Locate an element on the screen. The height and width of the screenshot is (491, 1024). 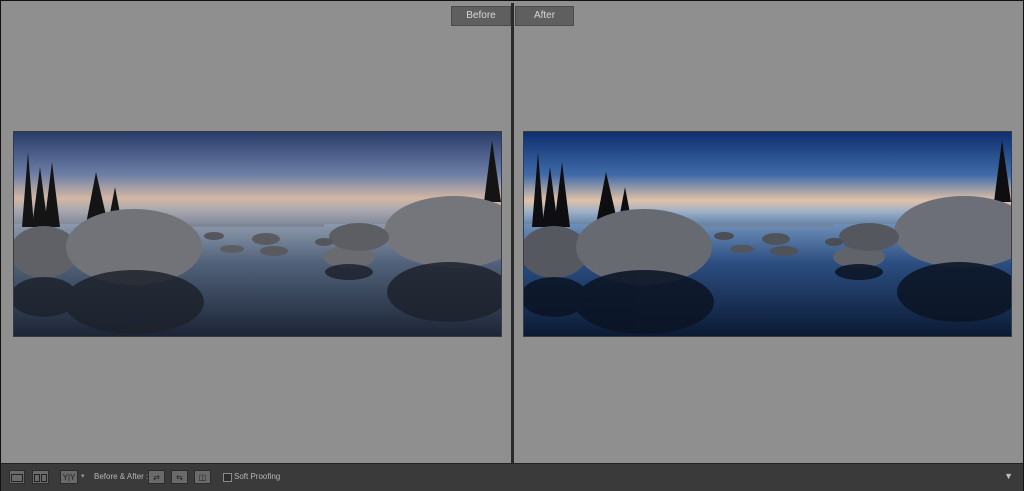
rectangle-icon is located at coordinates (17, 477).